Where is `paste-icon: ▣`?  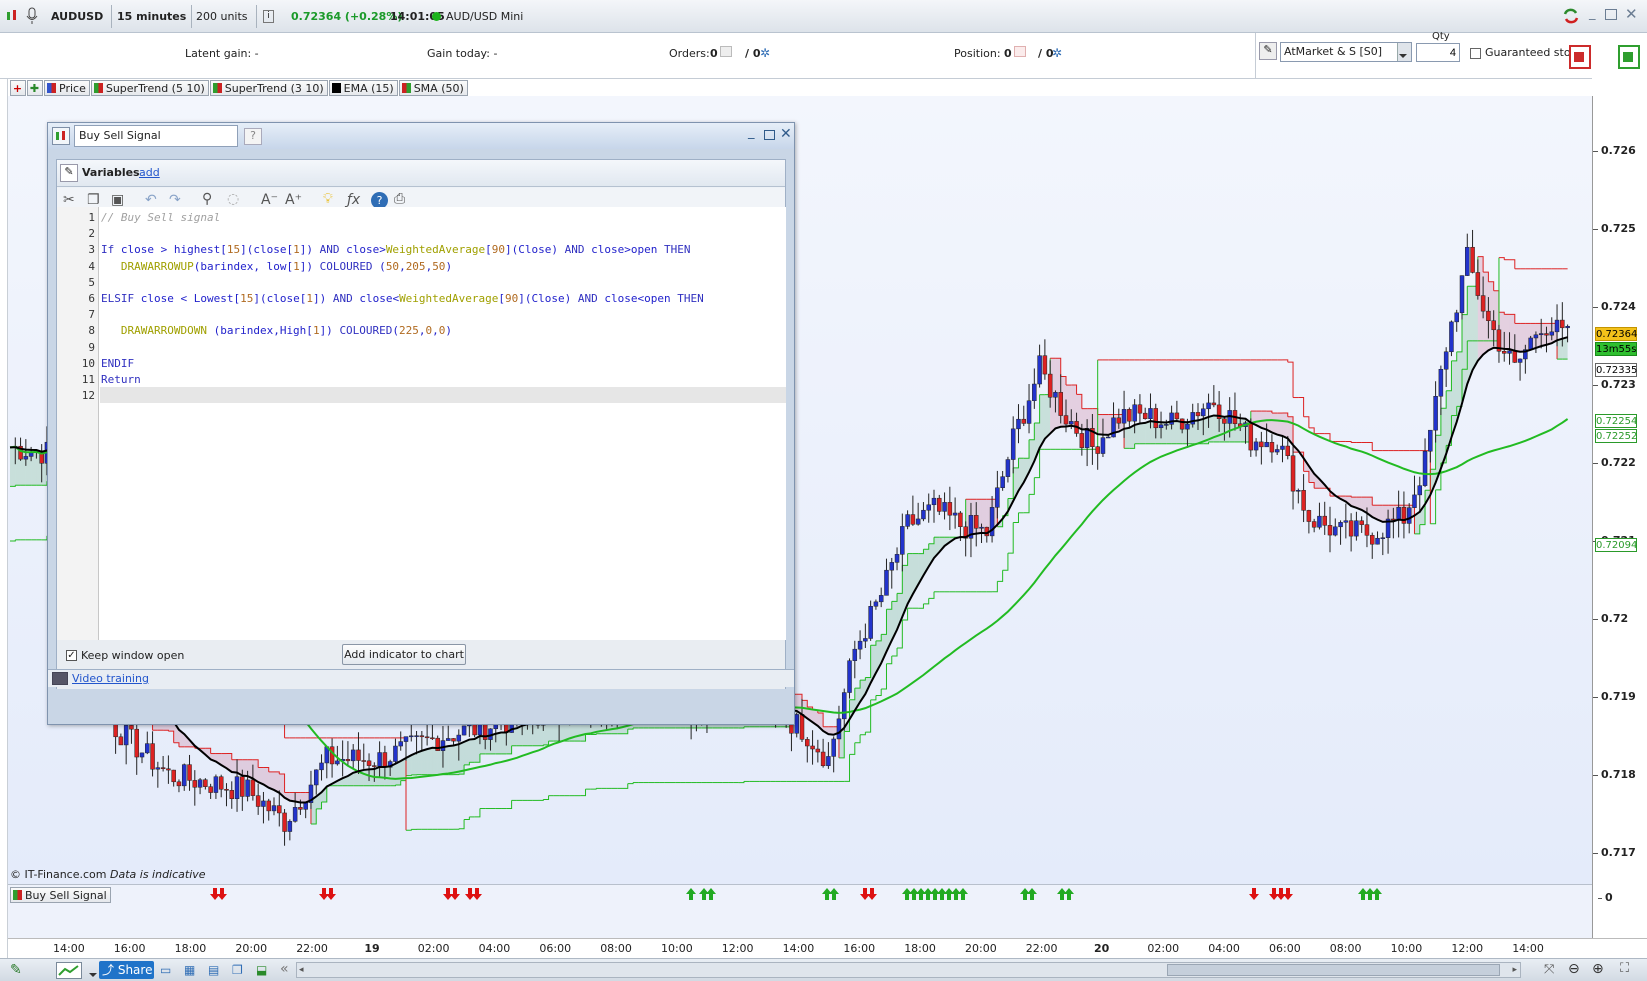
paste-icon: ▣ is located at coordinates (117, 200).